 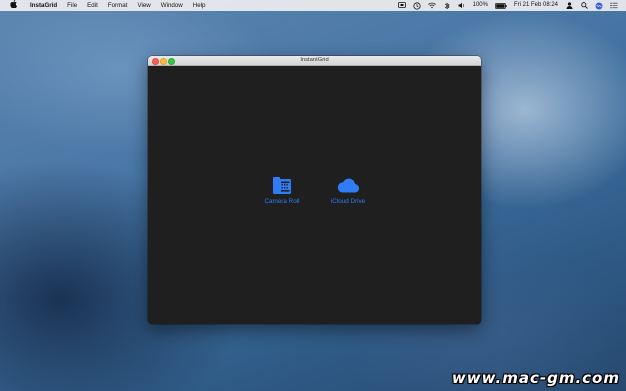 I want to click on camera-roll-button: Camera Roll, so click(x=282, y=190).